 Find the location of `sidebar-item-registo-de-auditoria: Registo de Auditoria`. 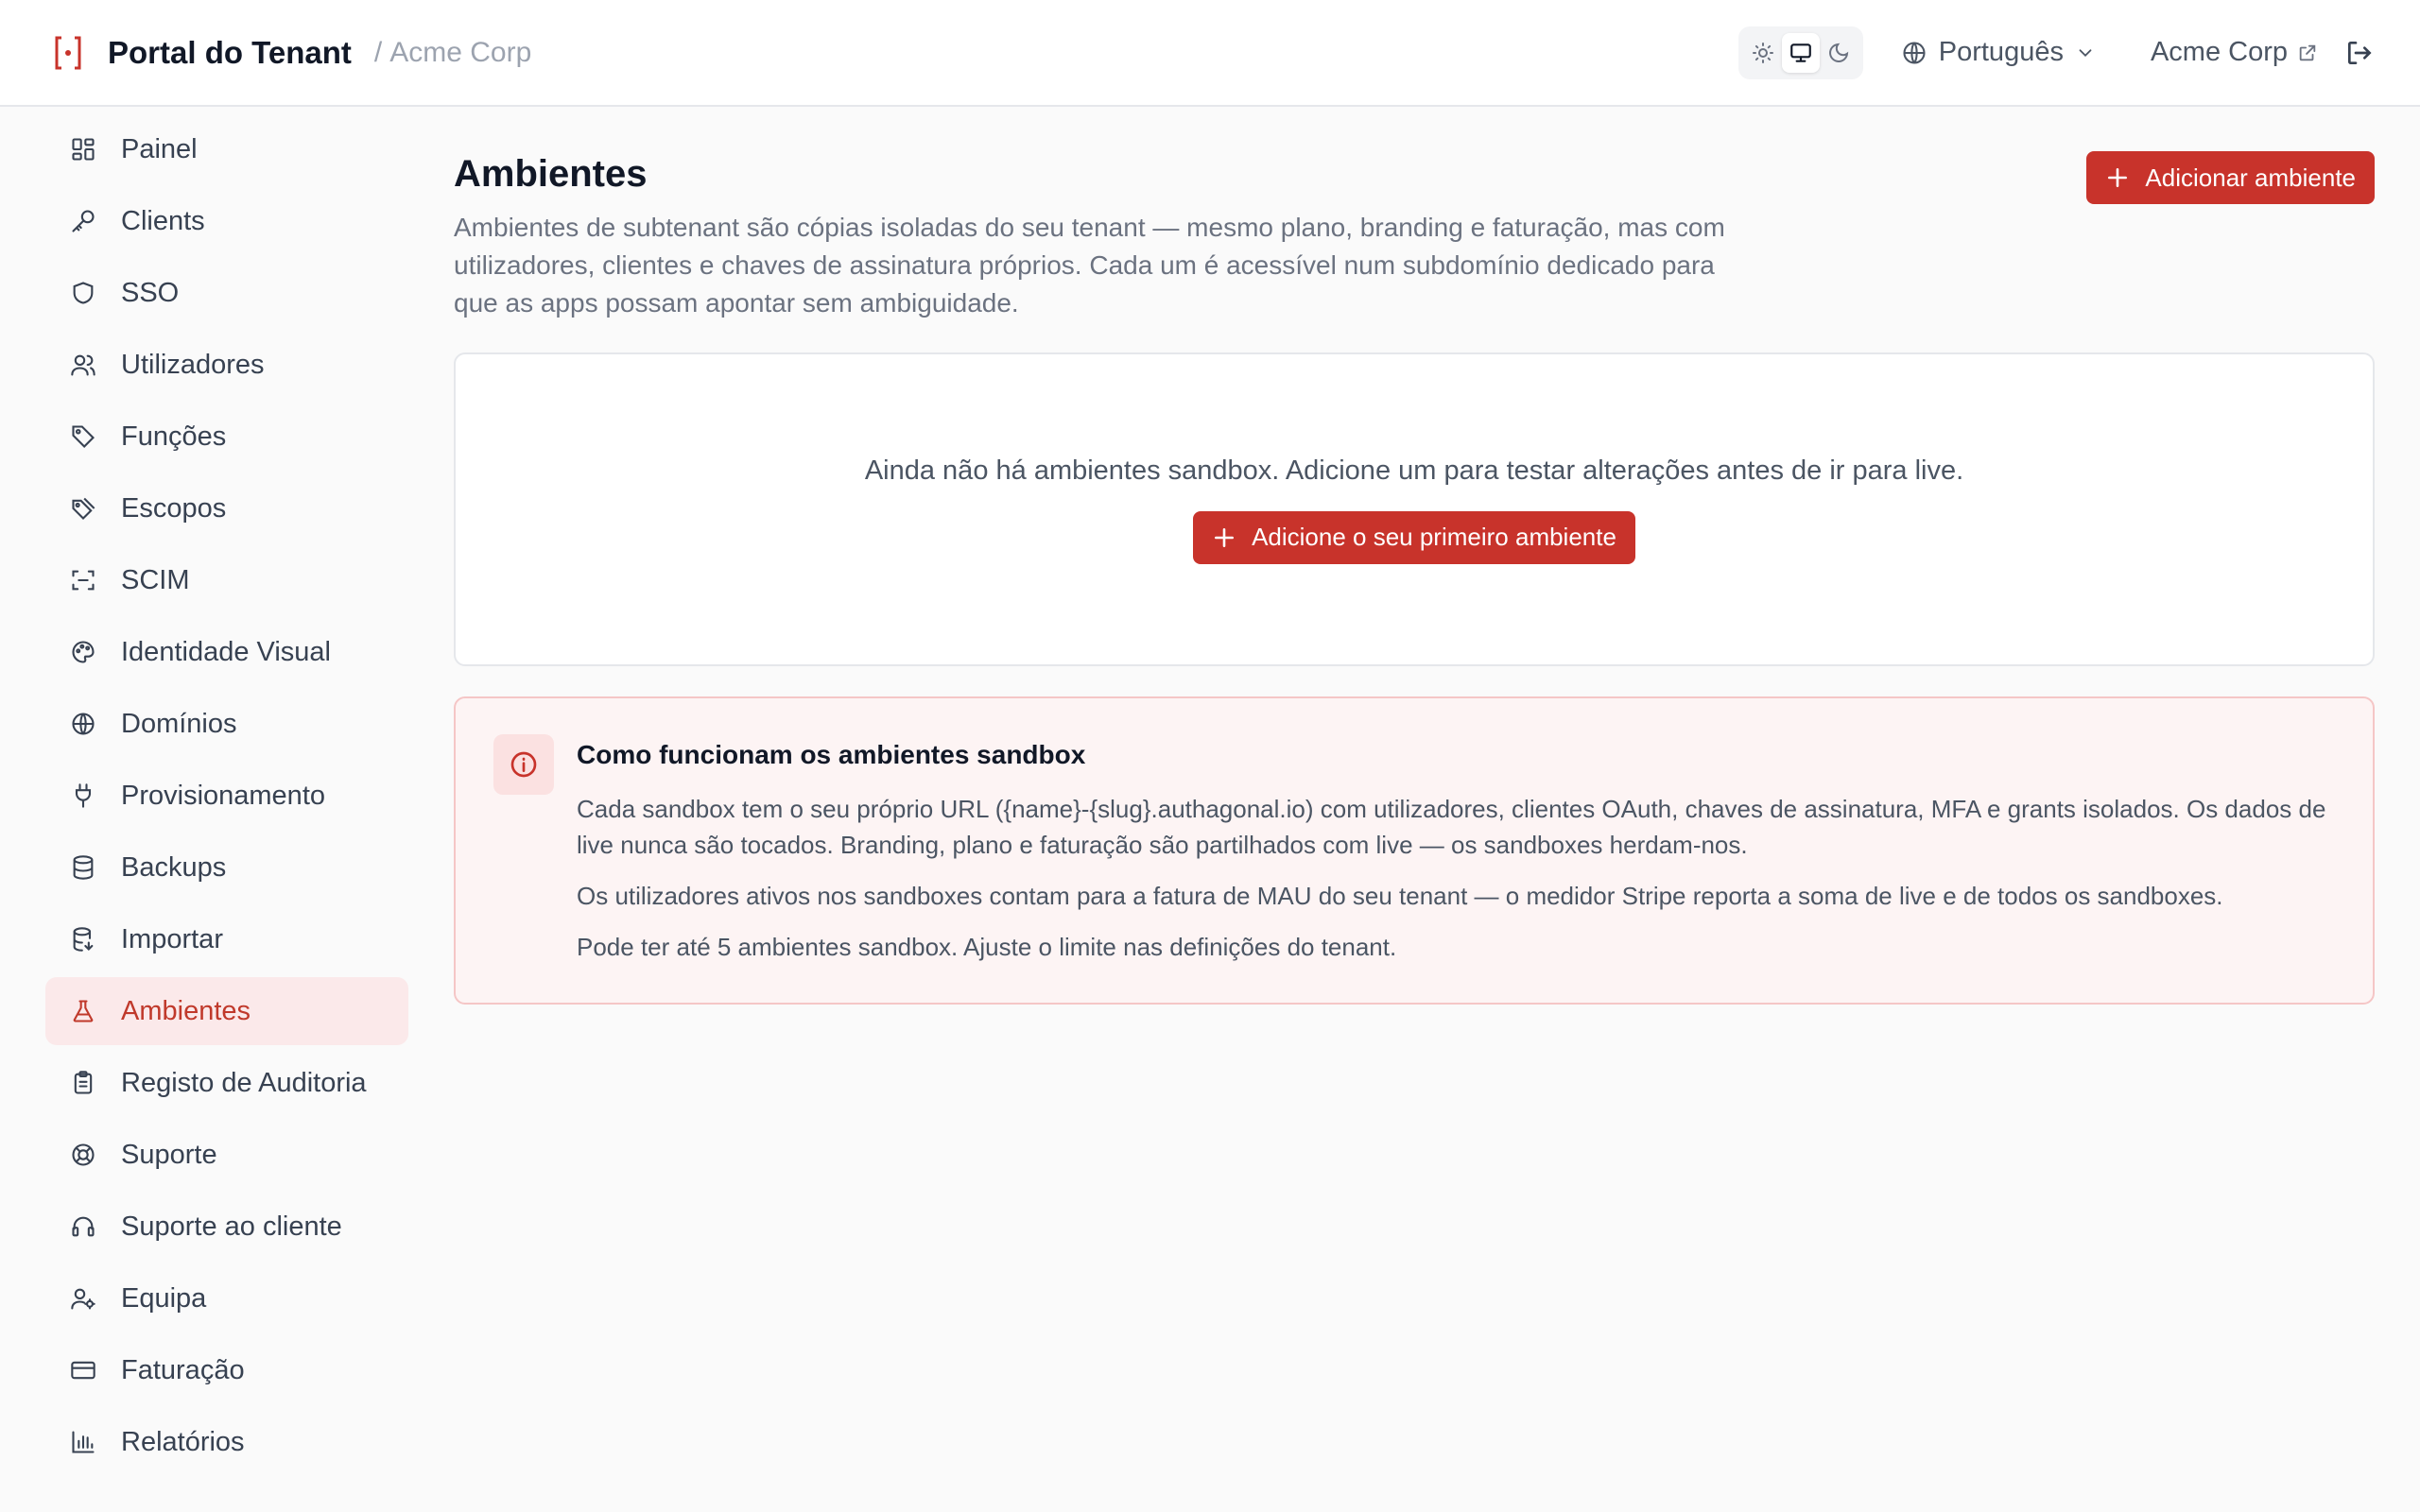

sidebar-item-registo-de-auditoria: Registo de Auditoria is located at coordinates (226, 1083).